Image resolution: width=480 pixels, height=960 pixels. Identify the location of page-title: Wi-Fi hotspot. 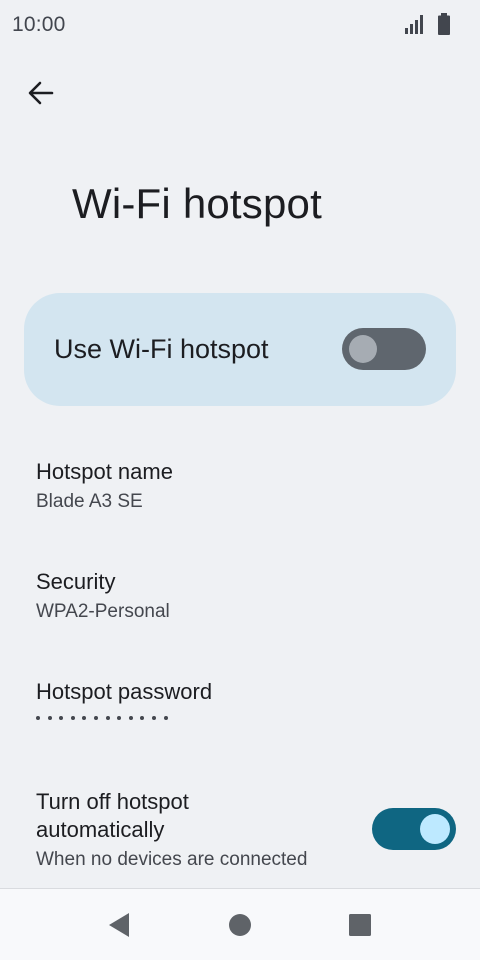
(197, 203).